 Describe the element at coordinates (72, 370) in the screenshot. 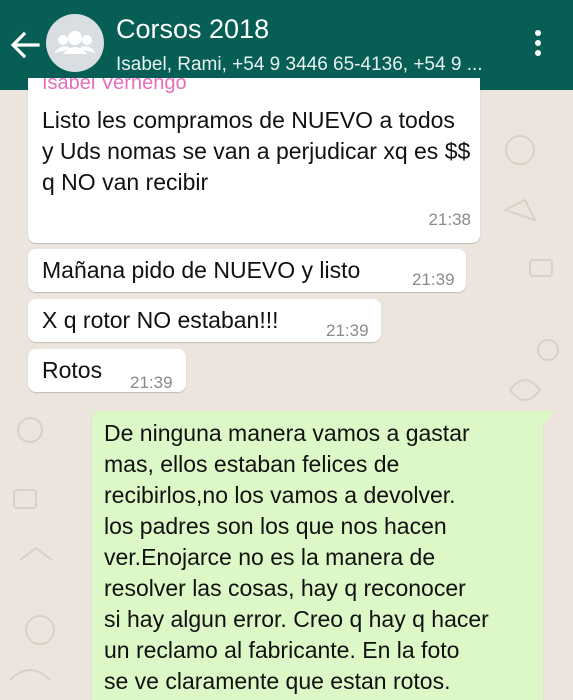

I see `message-text: Rotos` at that location.